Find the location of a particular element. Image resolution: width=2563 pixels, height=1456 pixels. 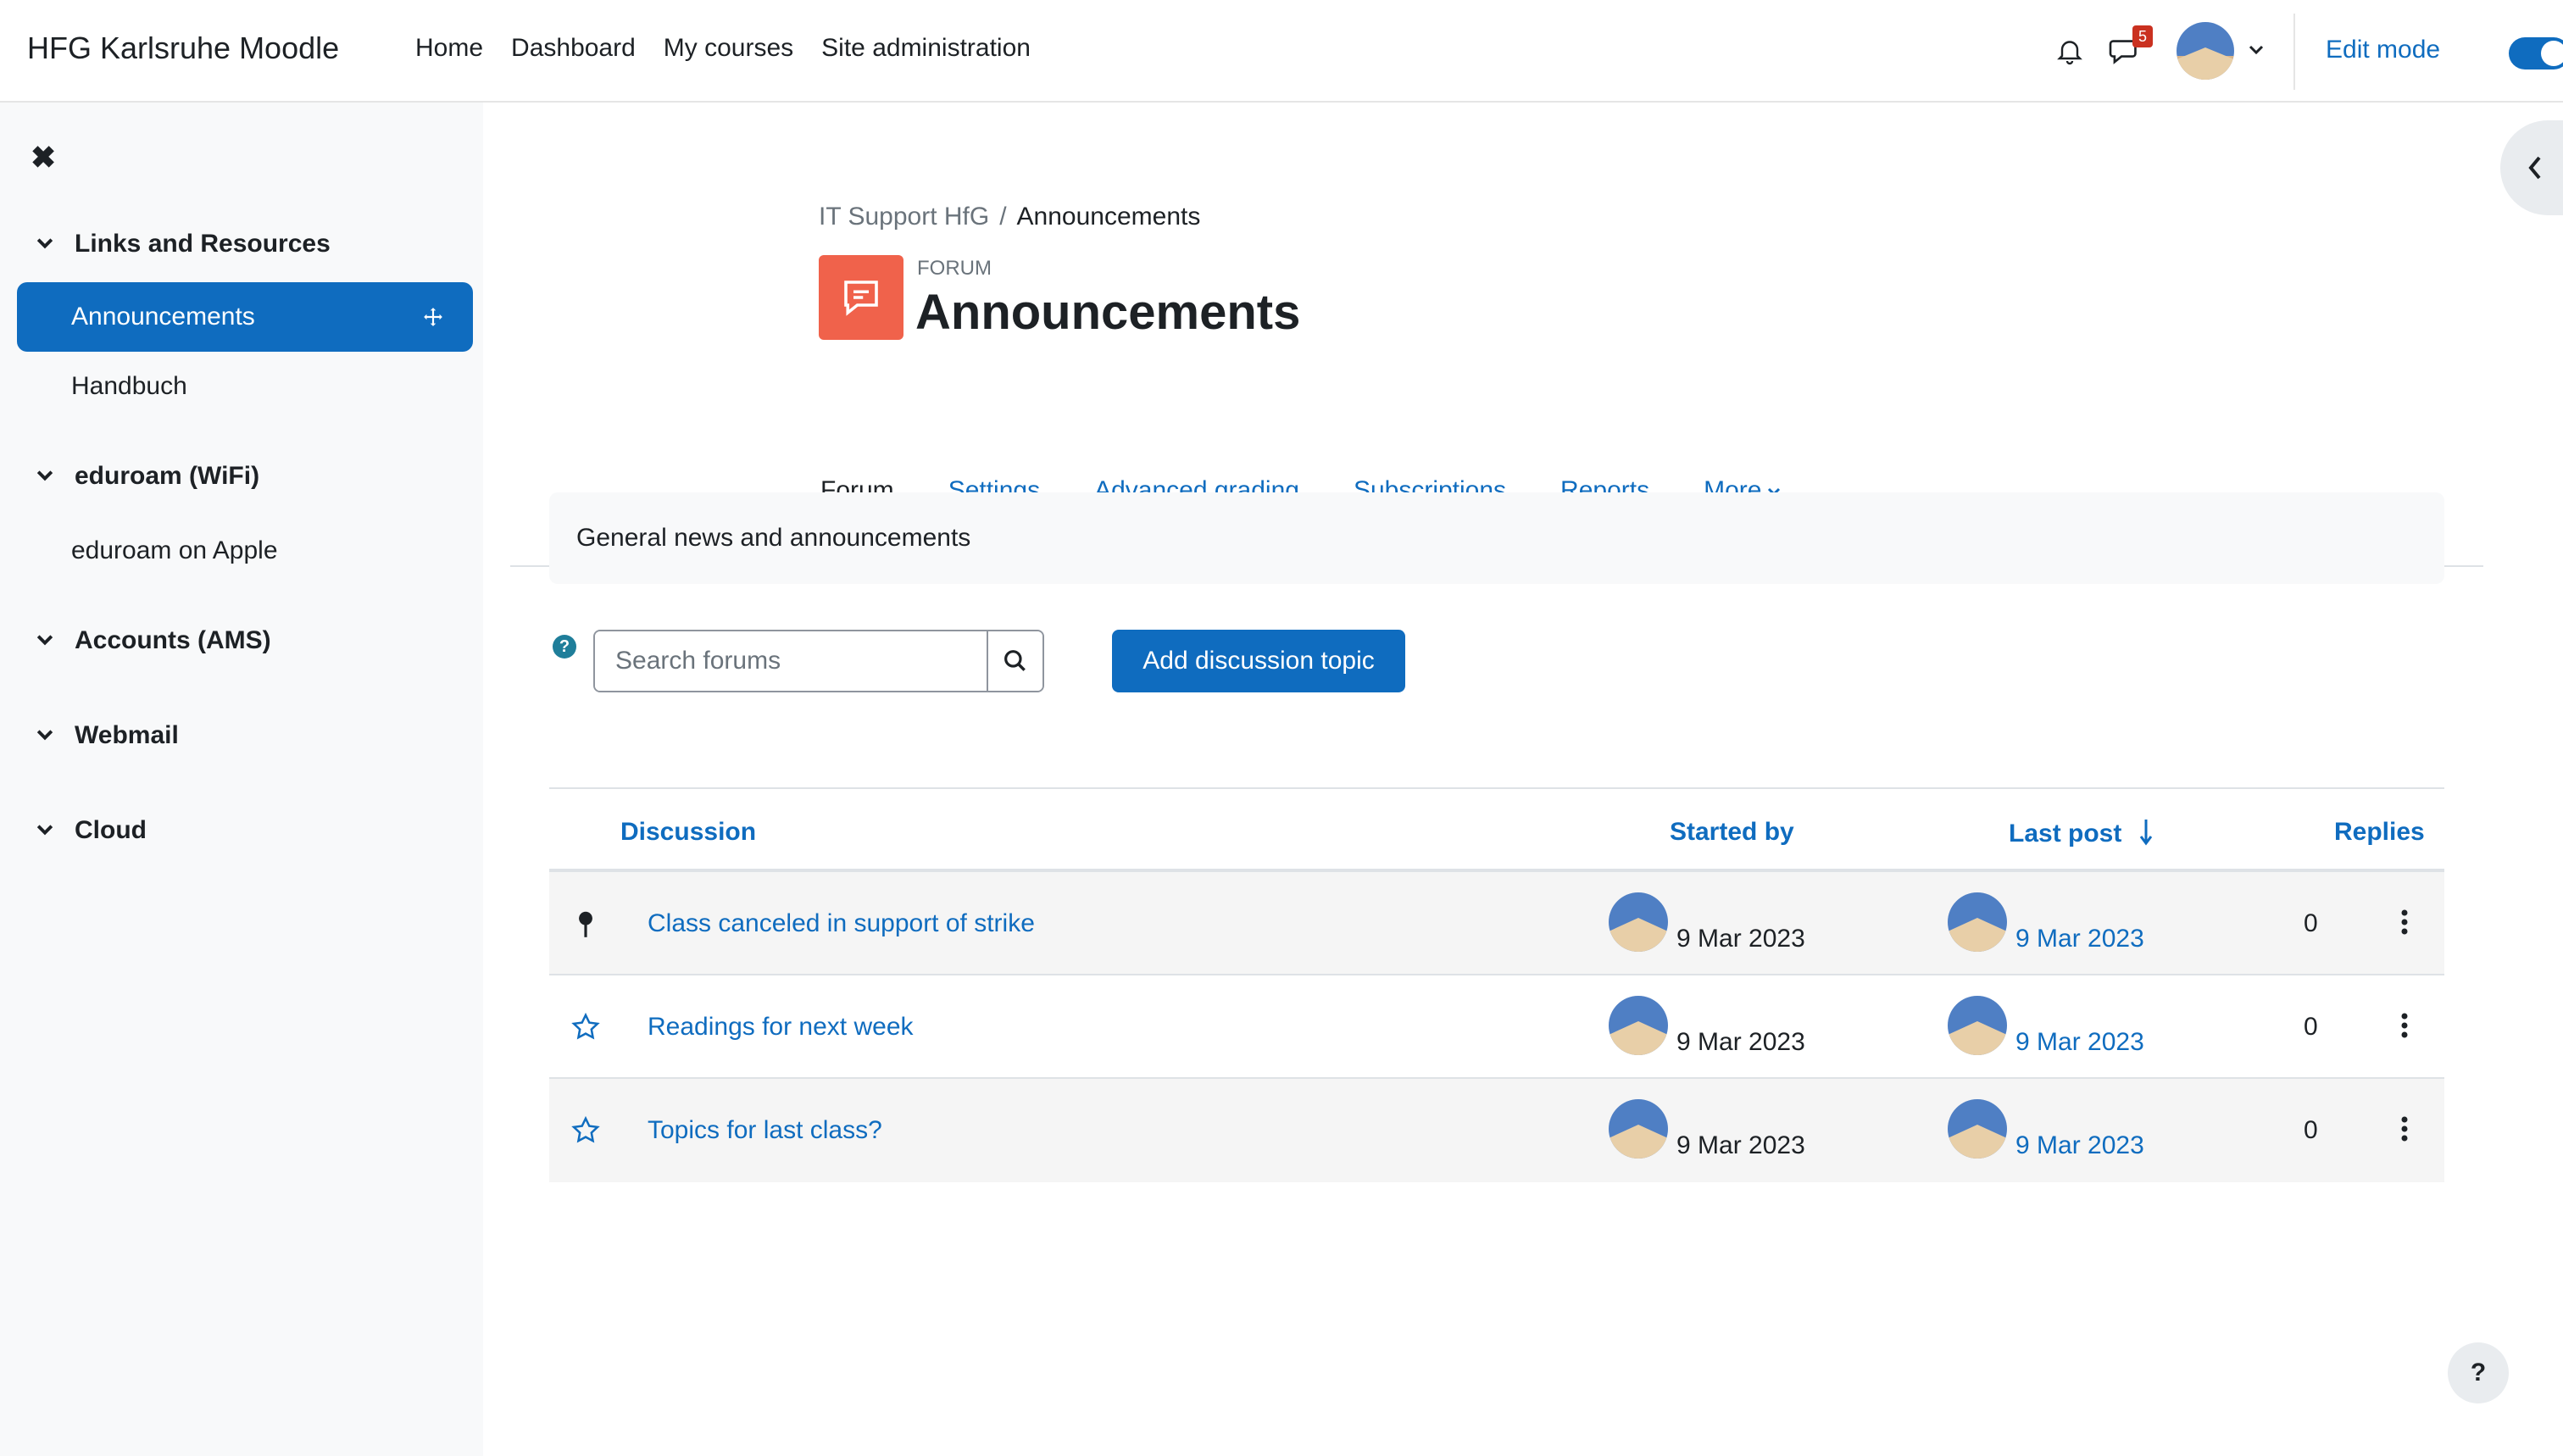

help-icon: ? is located at coordinates (564, 647).